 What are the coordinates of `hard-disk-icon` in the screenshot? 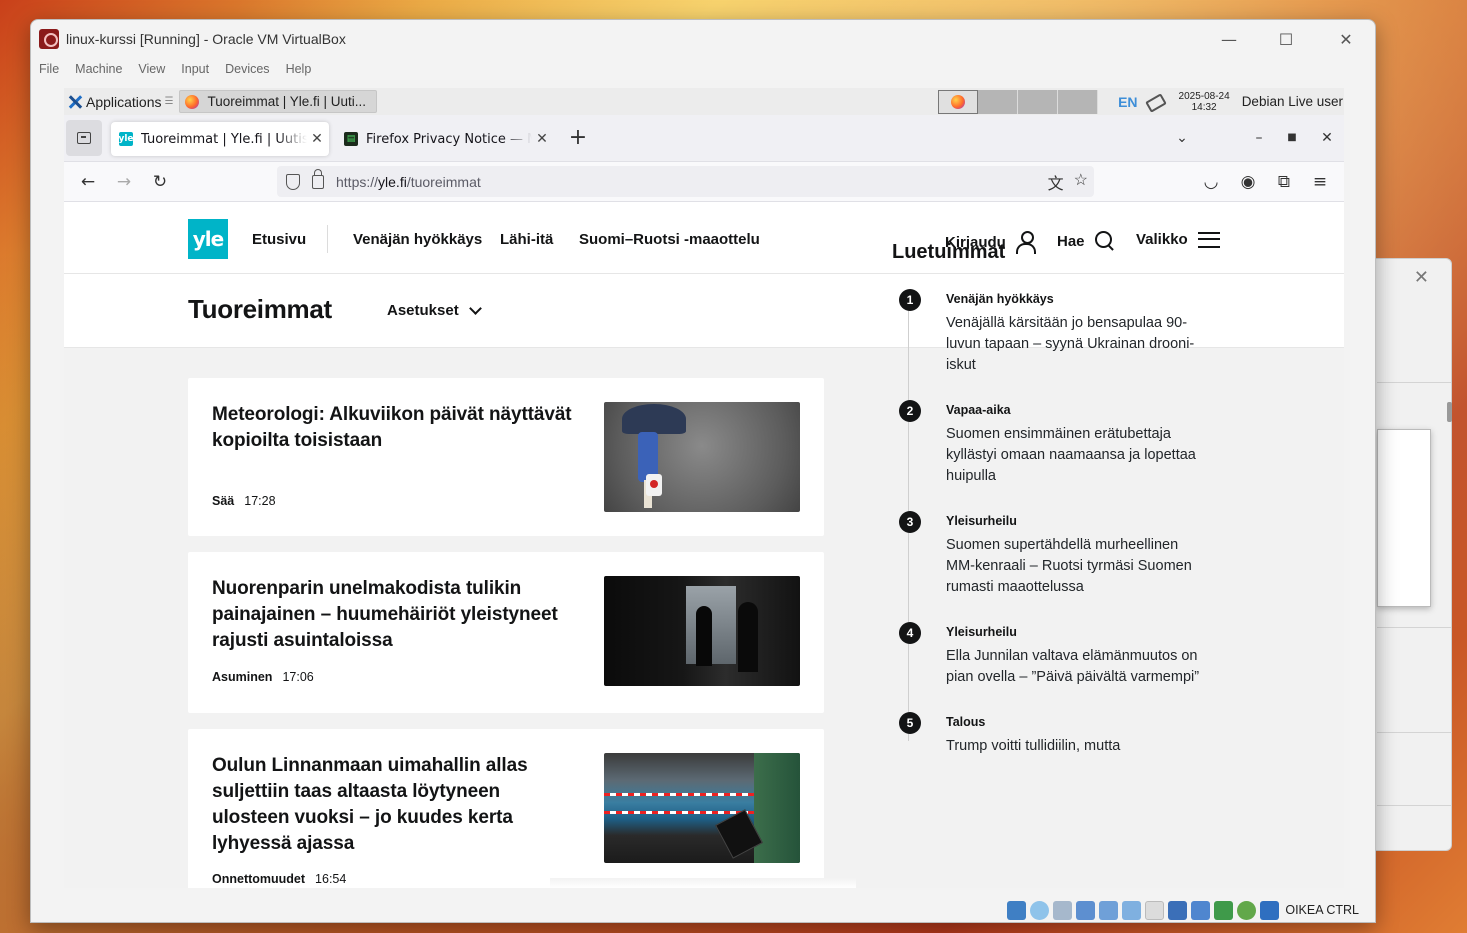 It's located at (1017, 910).